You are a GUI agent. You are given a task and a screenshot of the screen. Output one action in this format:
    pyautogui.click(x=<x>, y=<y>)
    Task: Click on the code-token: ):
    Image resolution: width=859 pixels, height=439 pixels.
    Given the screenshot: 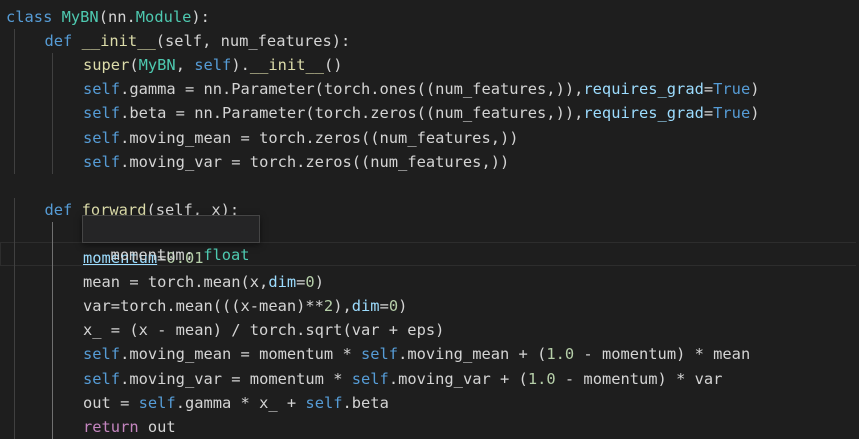 What is the action you would take?
    pyautogui.click(x=200, y=17)
    